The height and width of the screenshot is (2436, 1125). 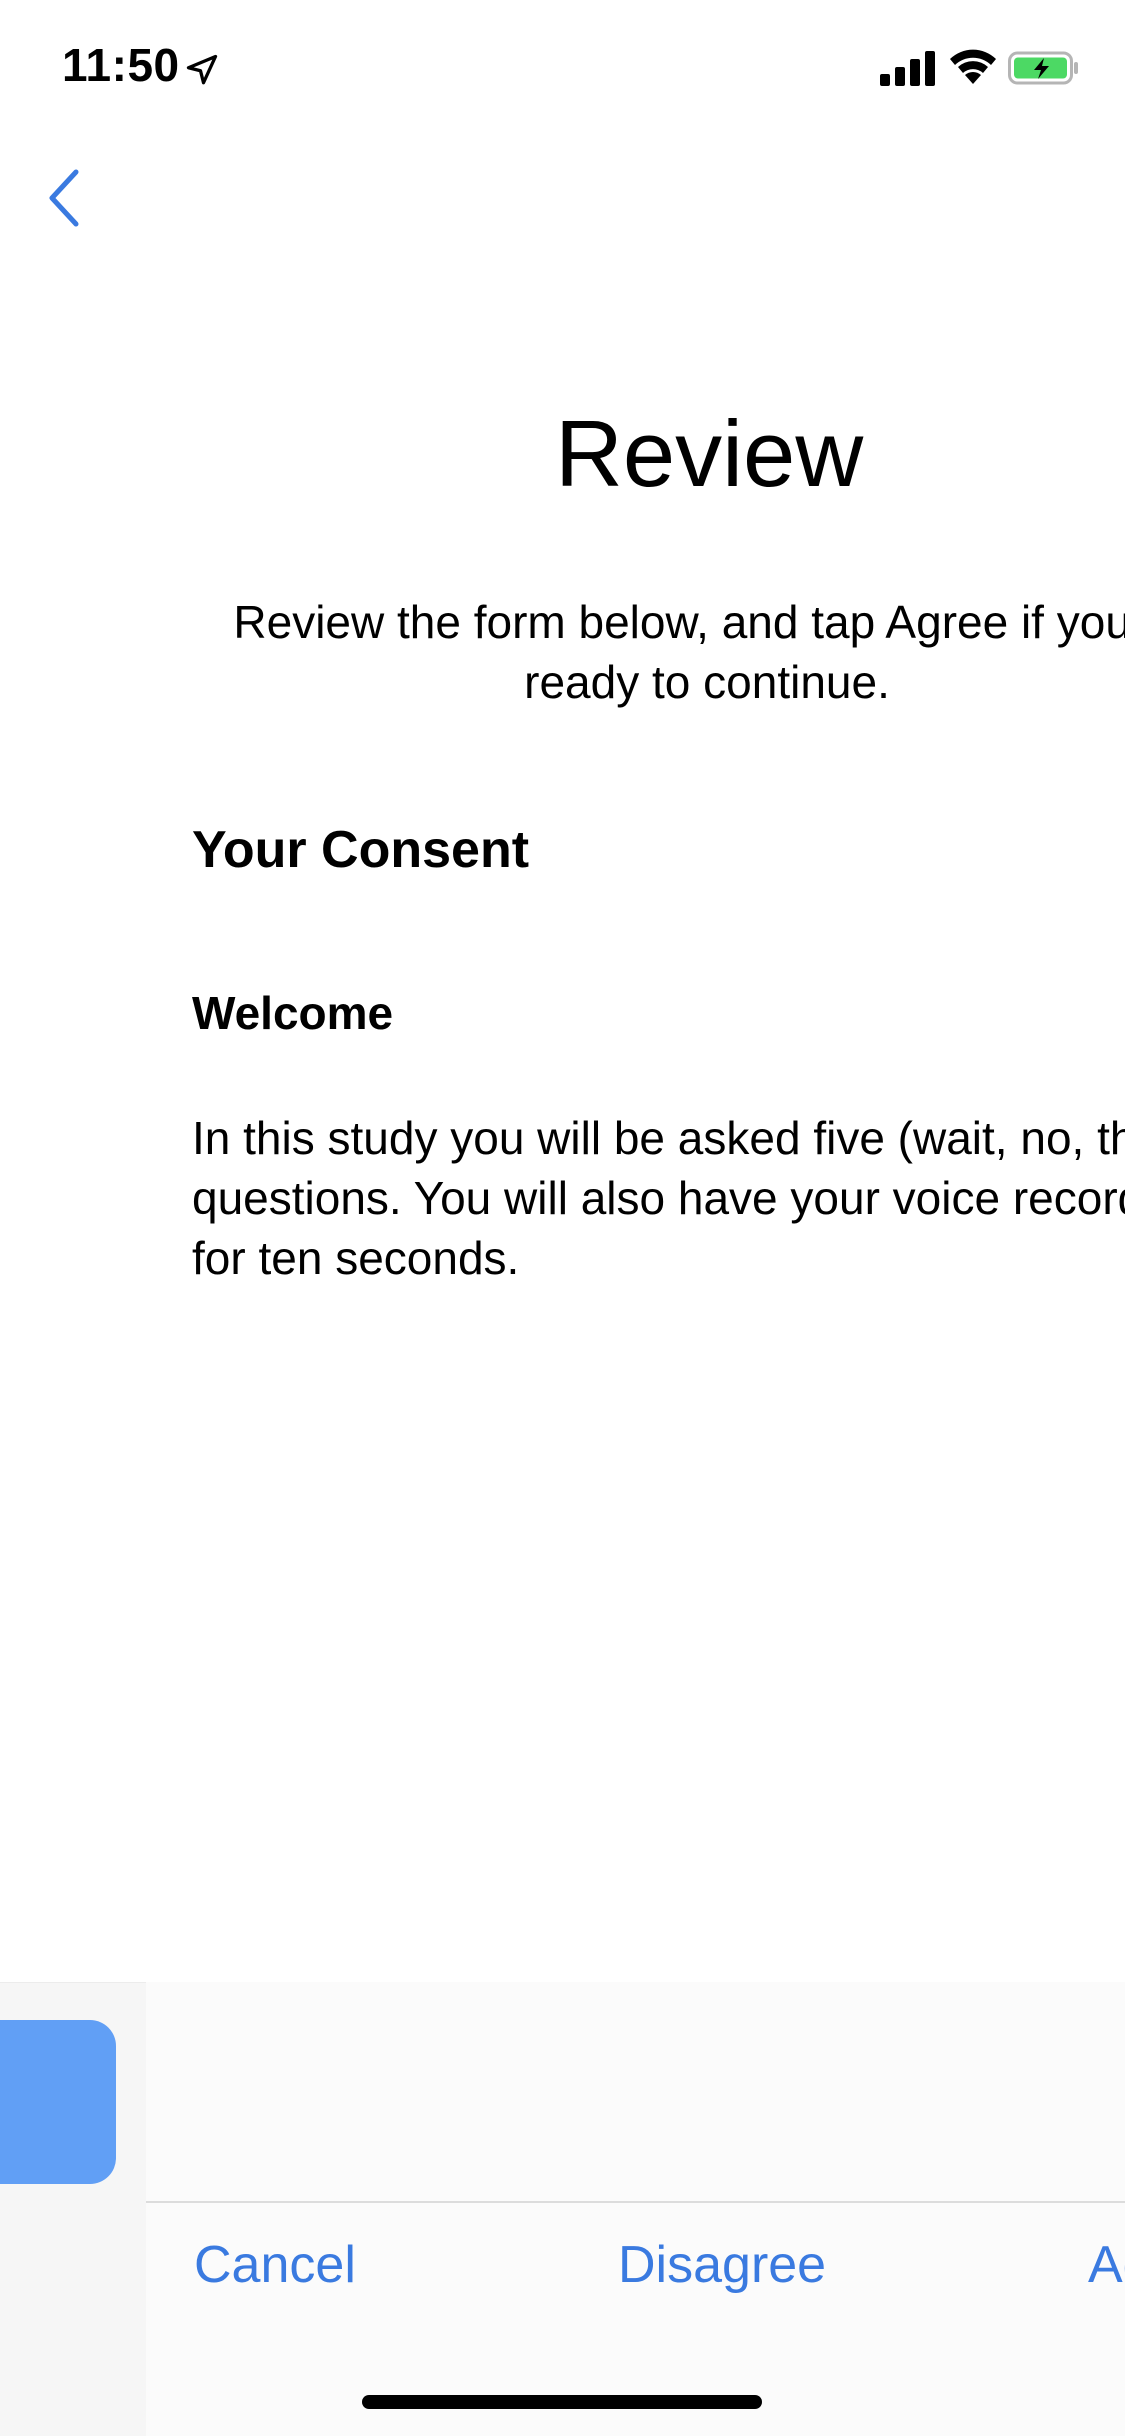 What do you see at coordinates (293, 1013) in the screenshot?
I see `subsection-title: Welcome` at bounding box center [293, 1013].